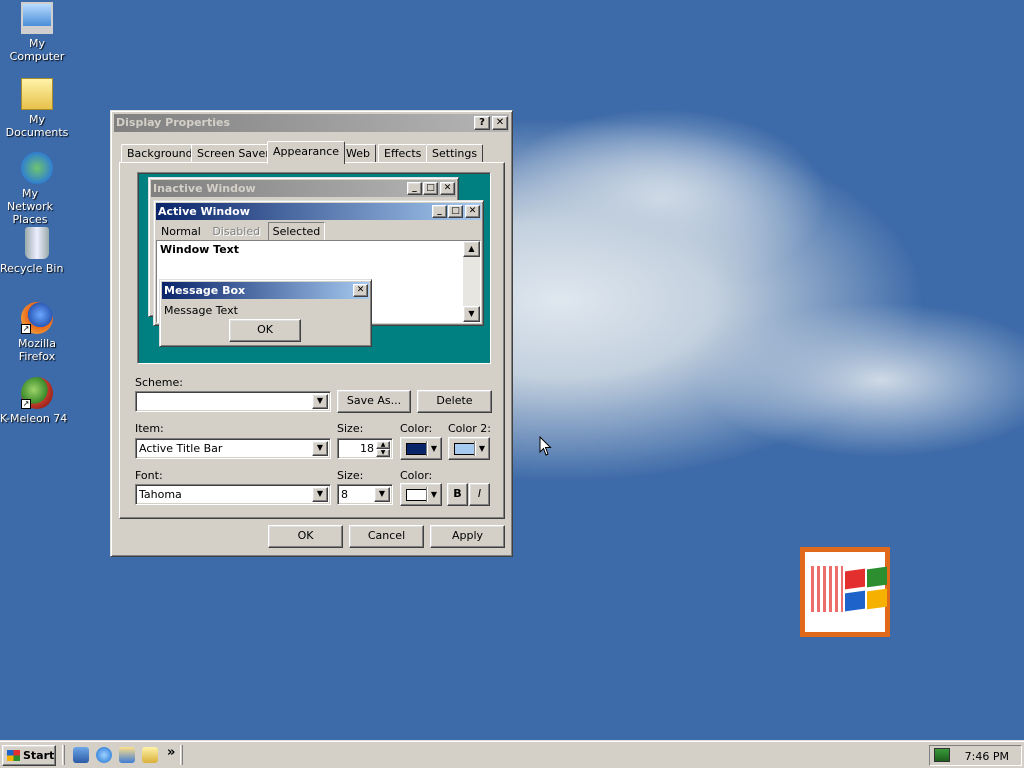 Image resolution: width=1024 pixels, height=768 pixels. What do you see at coordinates (37, 332) in the screenshot?
I see `desktop-icon-mozilla-firefox: ↗ Mozilla Firefox` at bounding box center [37, 332].